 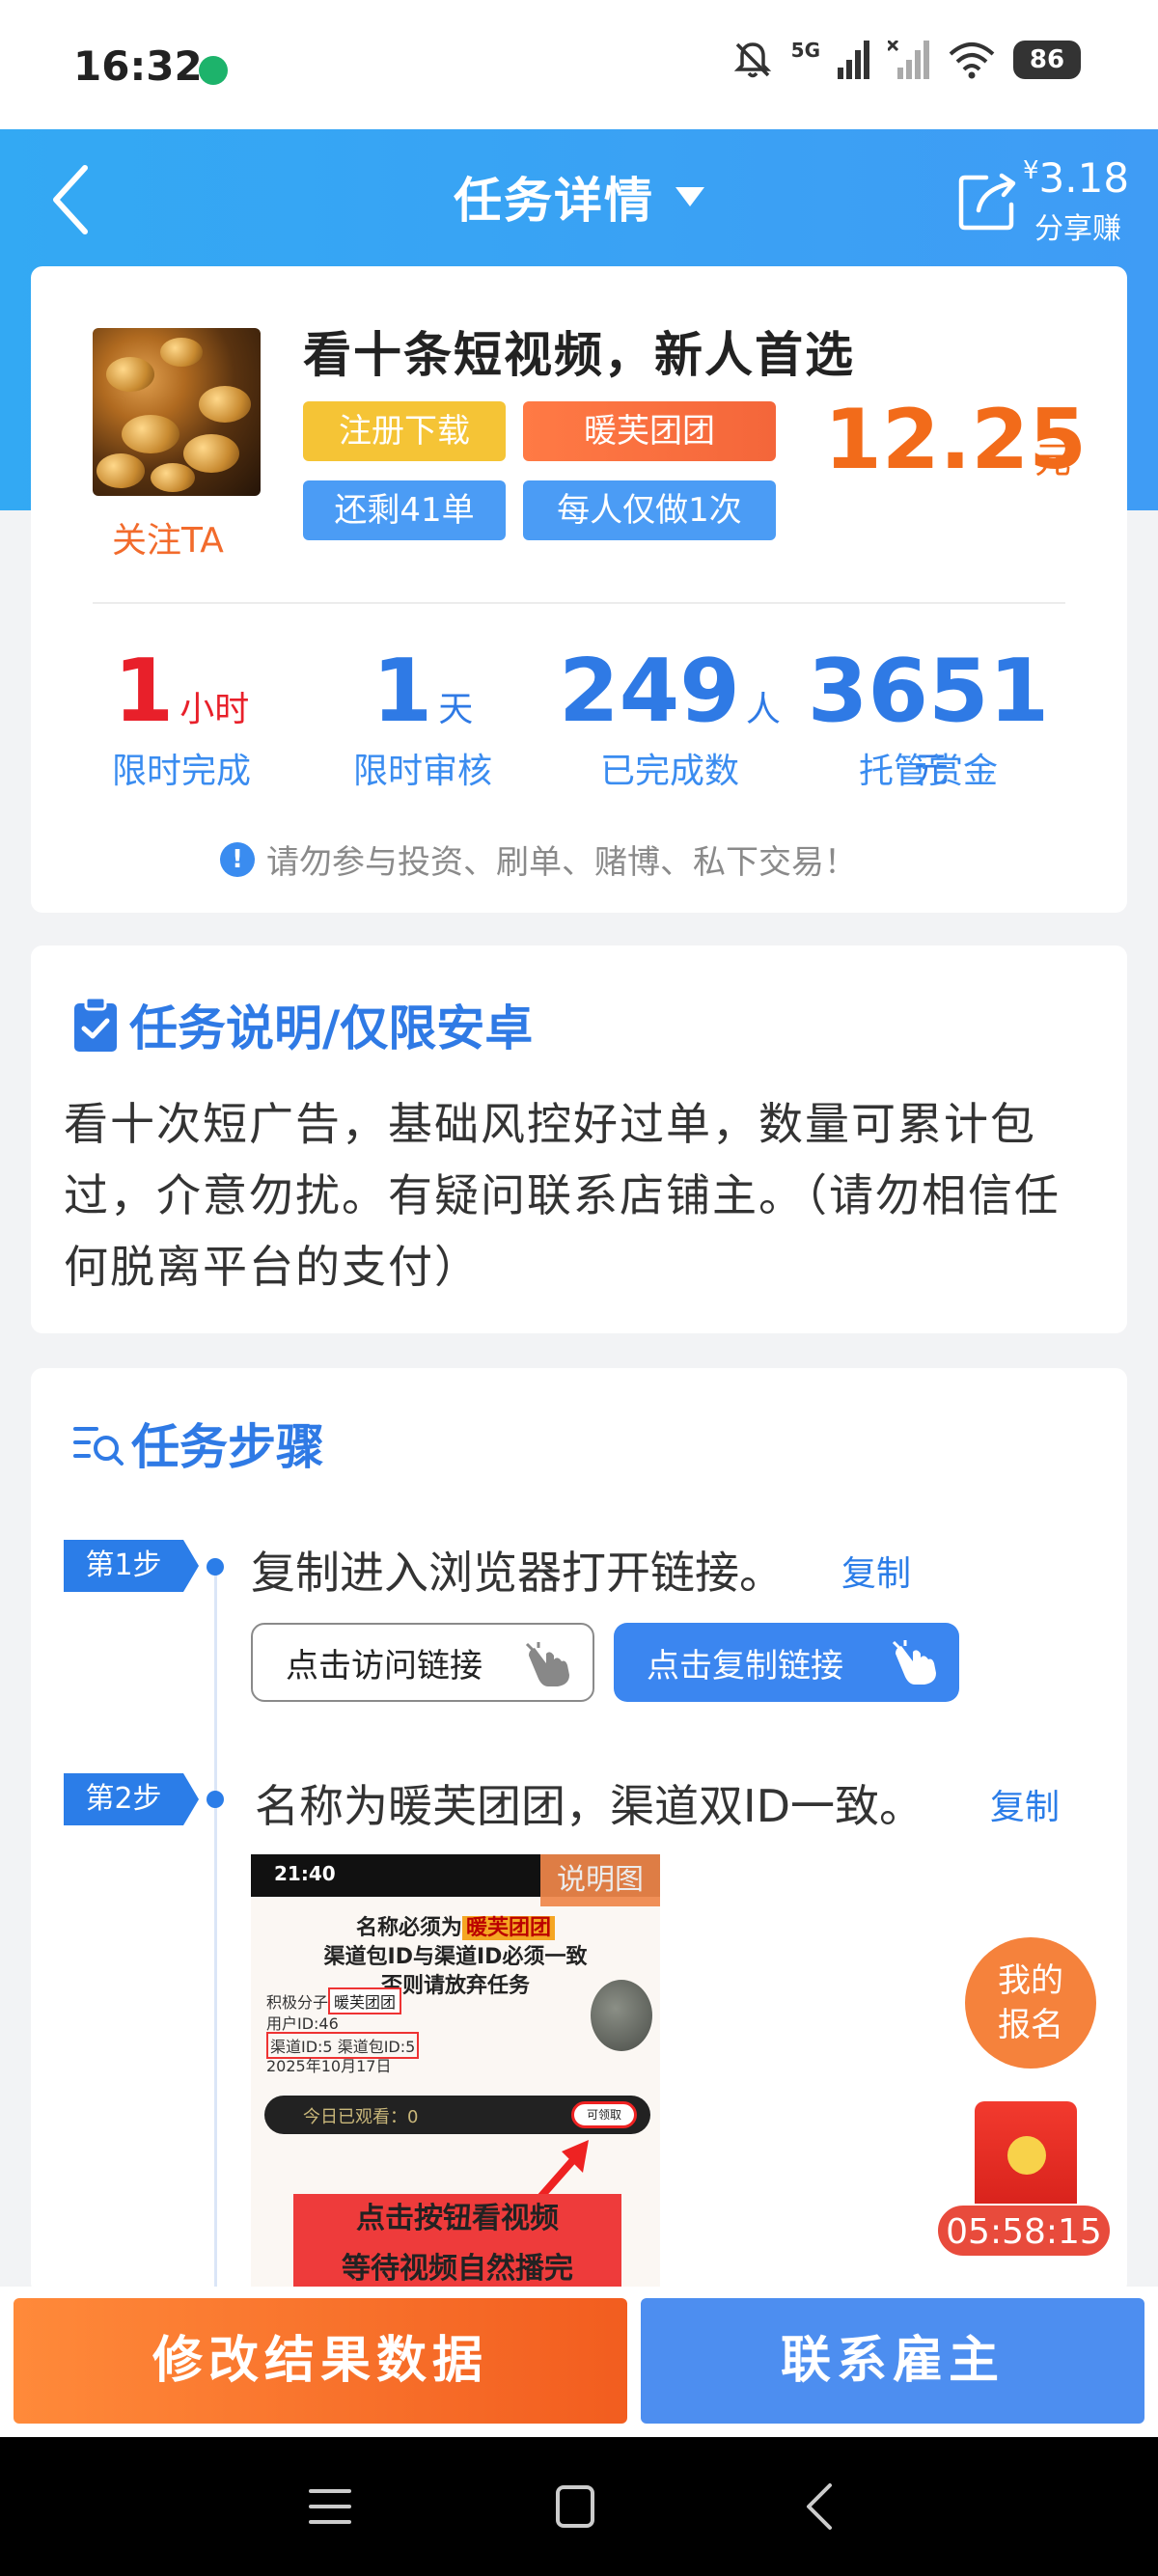 I want to click on description-title: 任务说明/仅限安卓, so click(x=331, y=1028).